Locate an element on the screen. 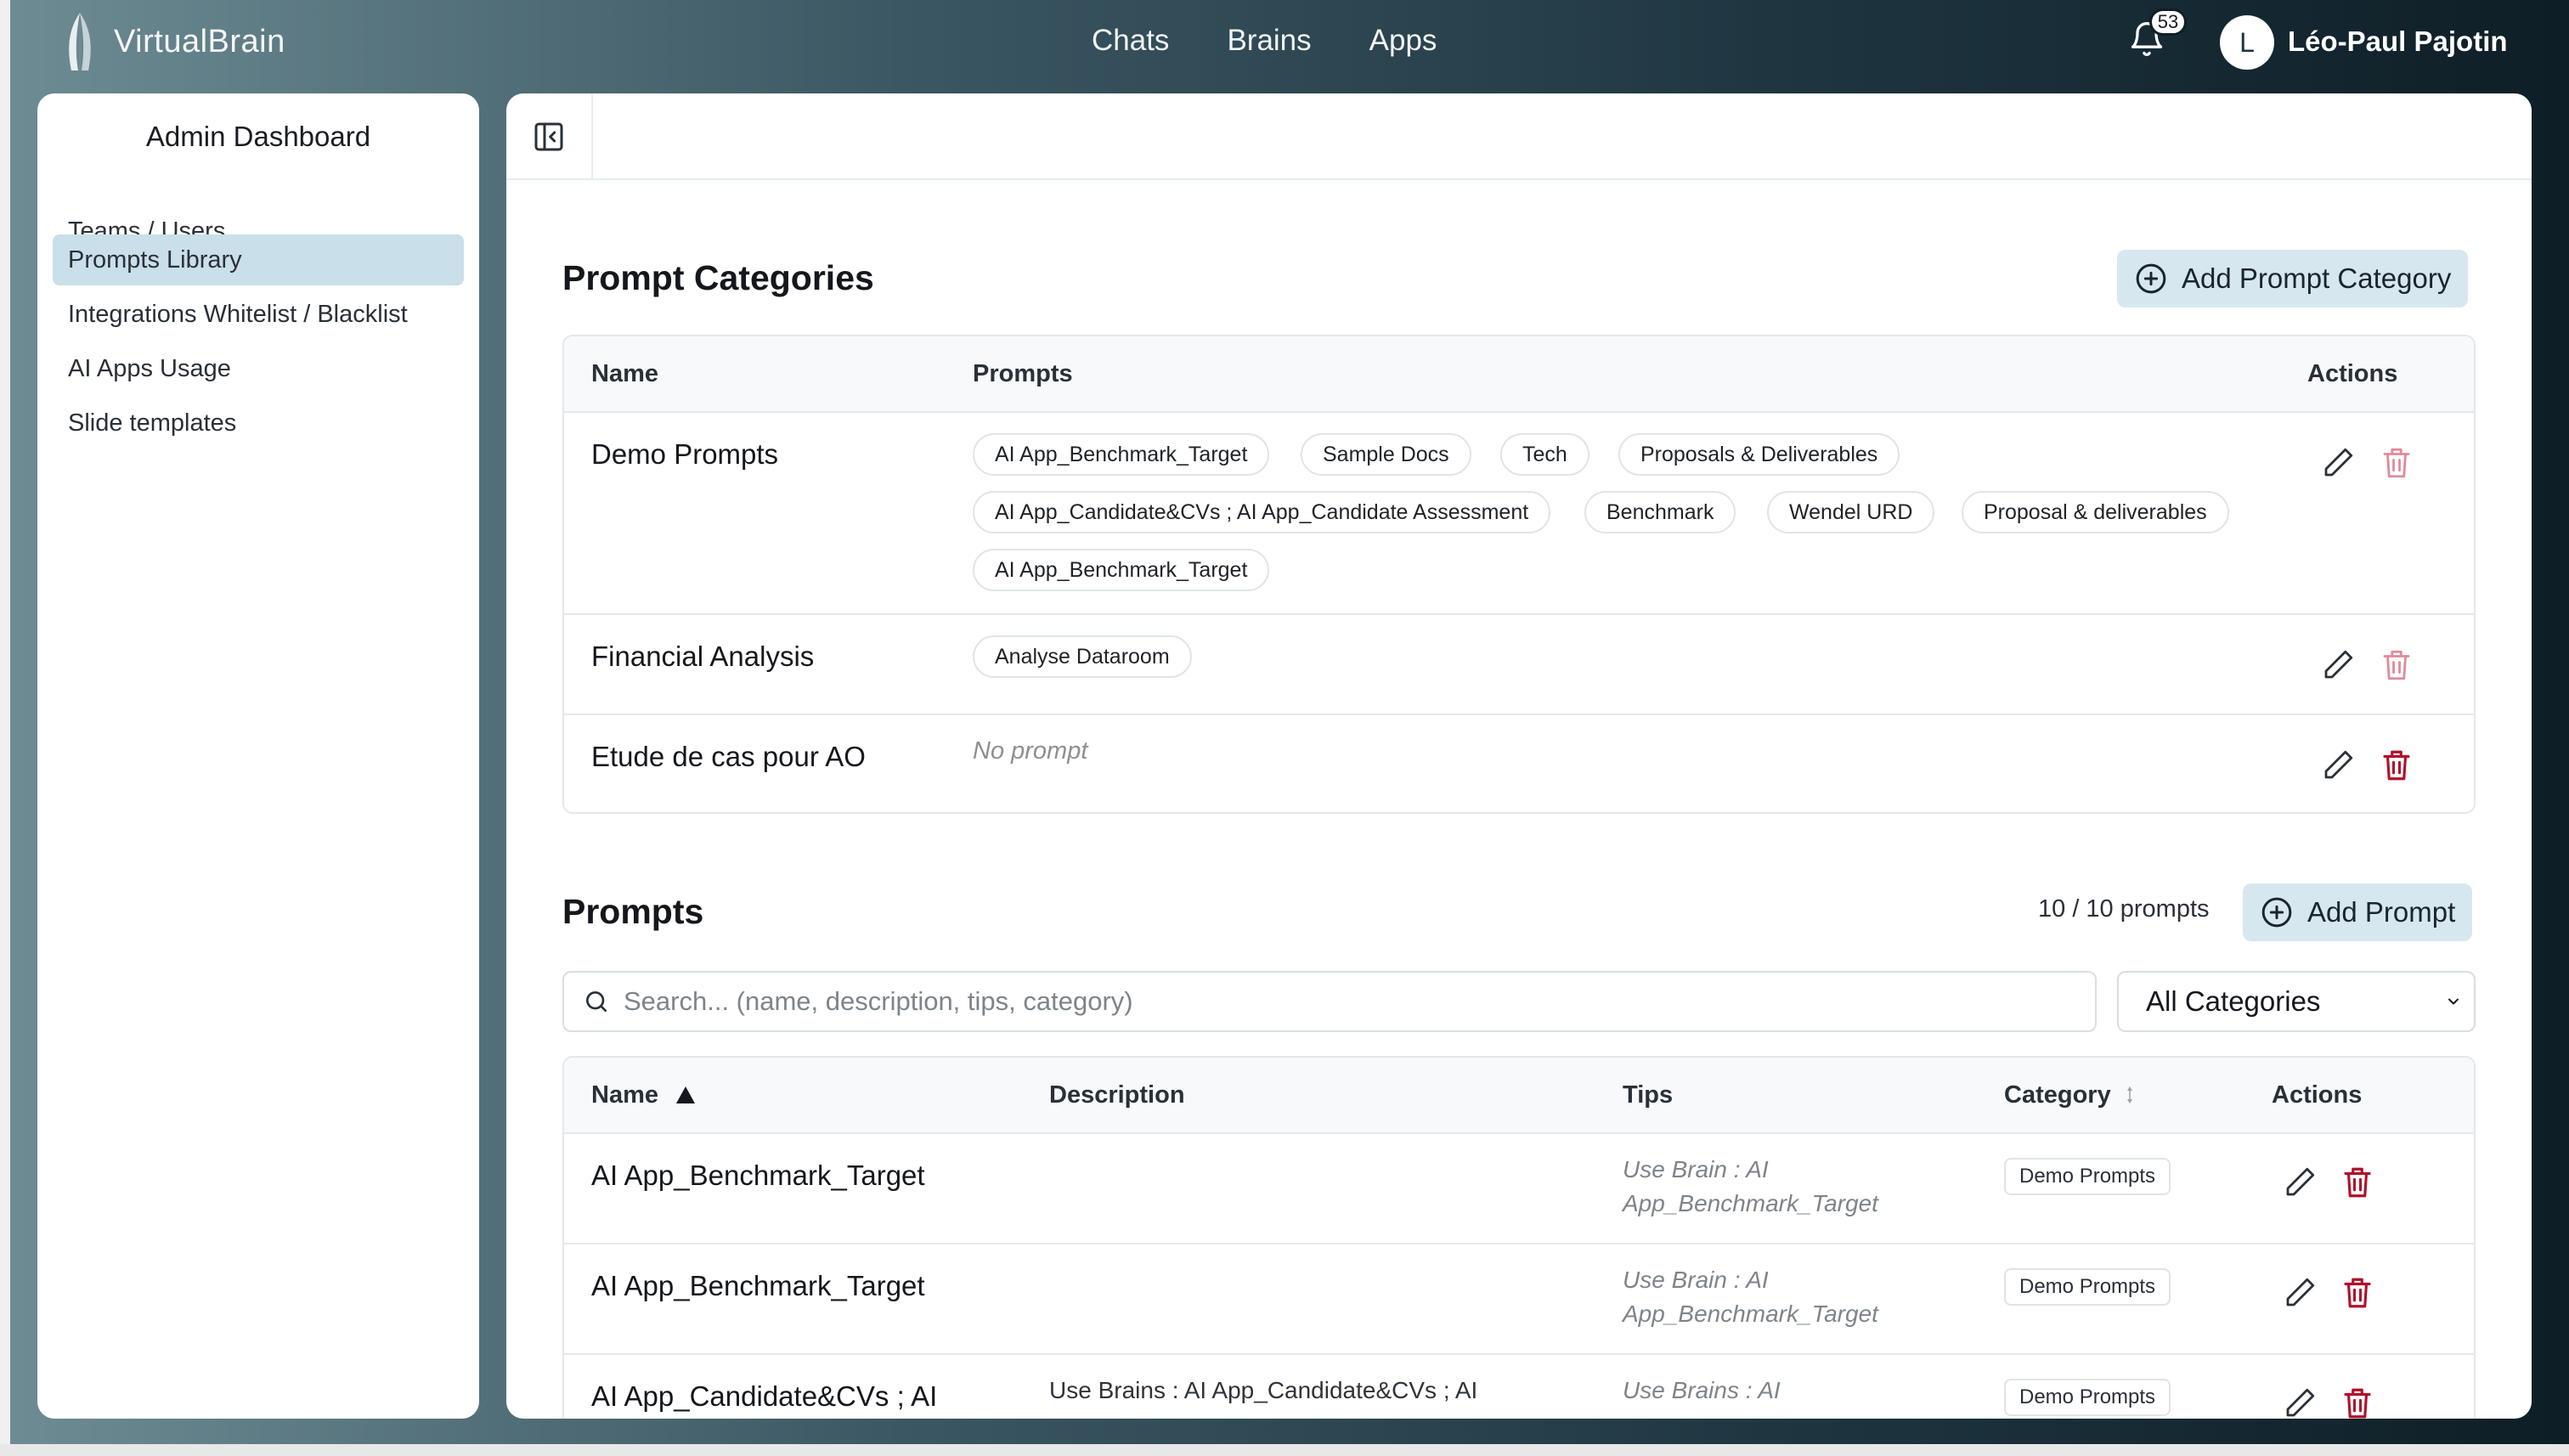 The height and width of the screenshot is (1456, 2569). add-prompt-button: Add Prompt is located at coordinates (2358, 912).